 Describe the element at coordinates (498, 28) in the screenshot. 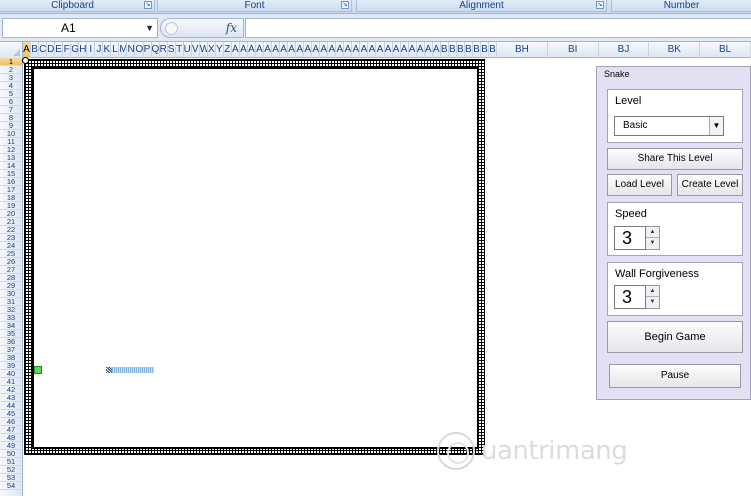

I see `formula-input` at that location.